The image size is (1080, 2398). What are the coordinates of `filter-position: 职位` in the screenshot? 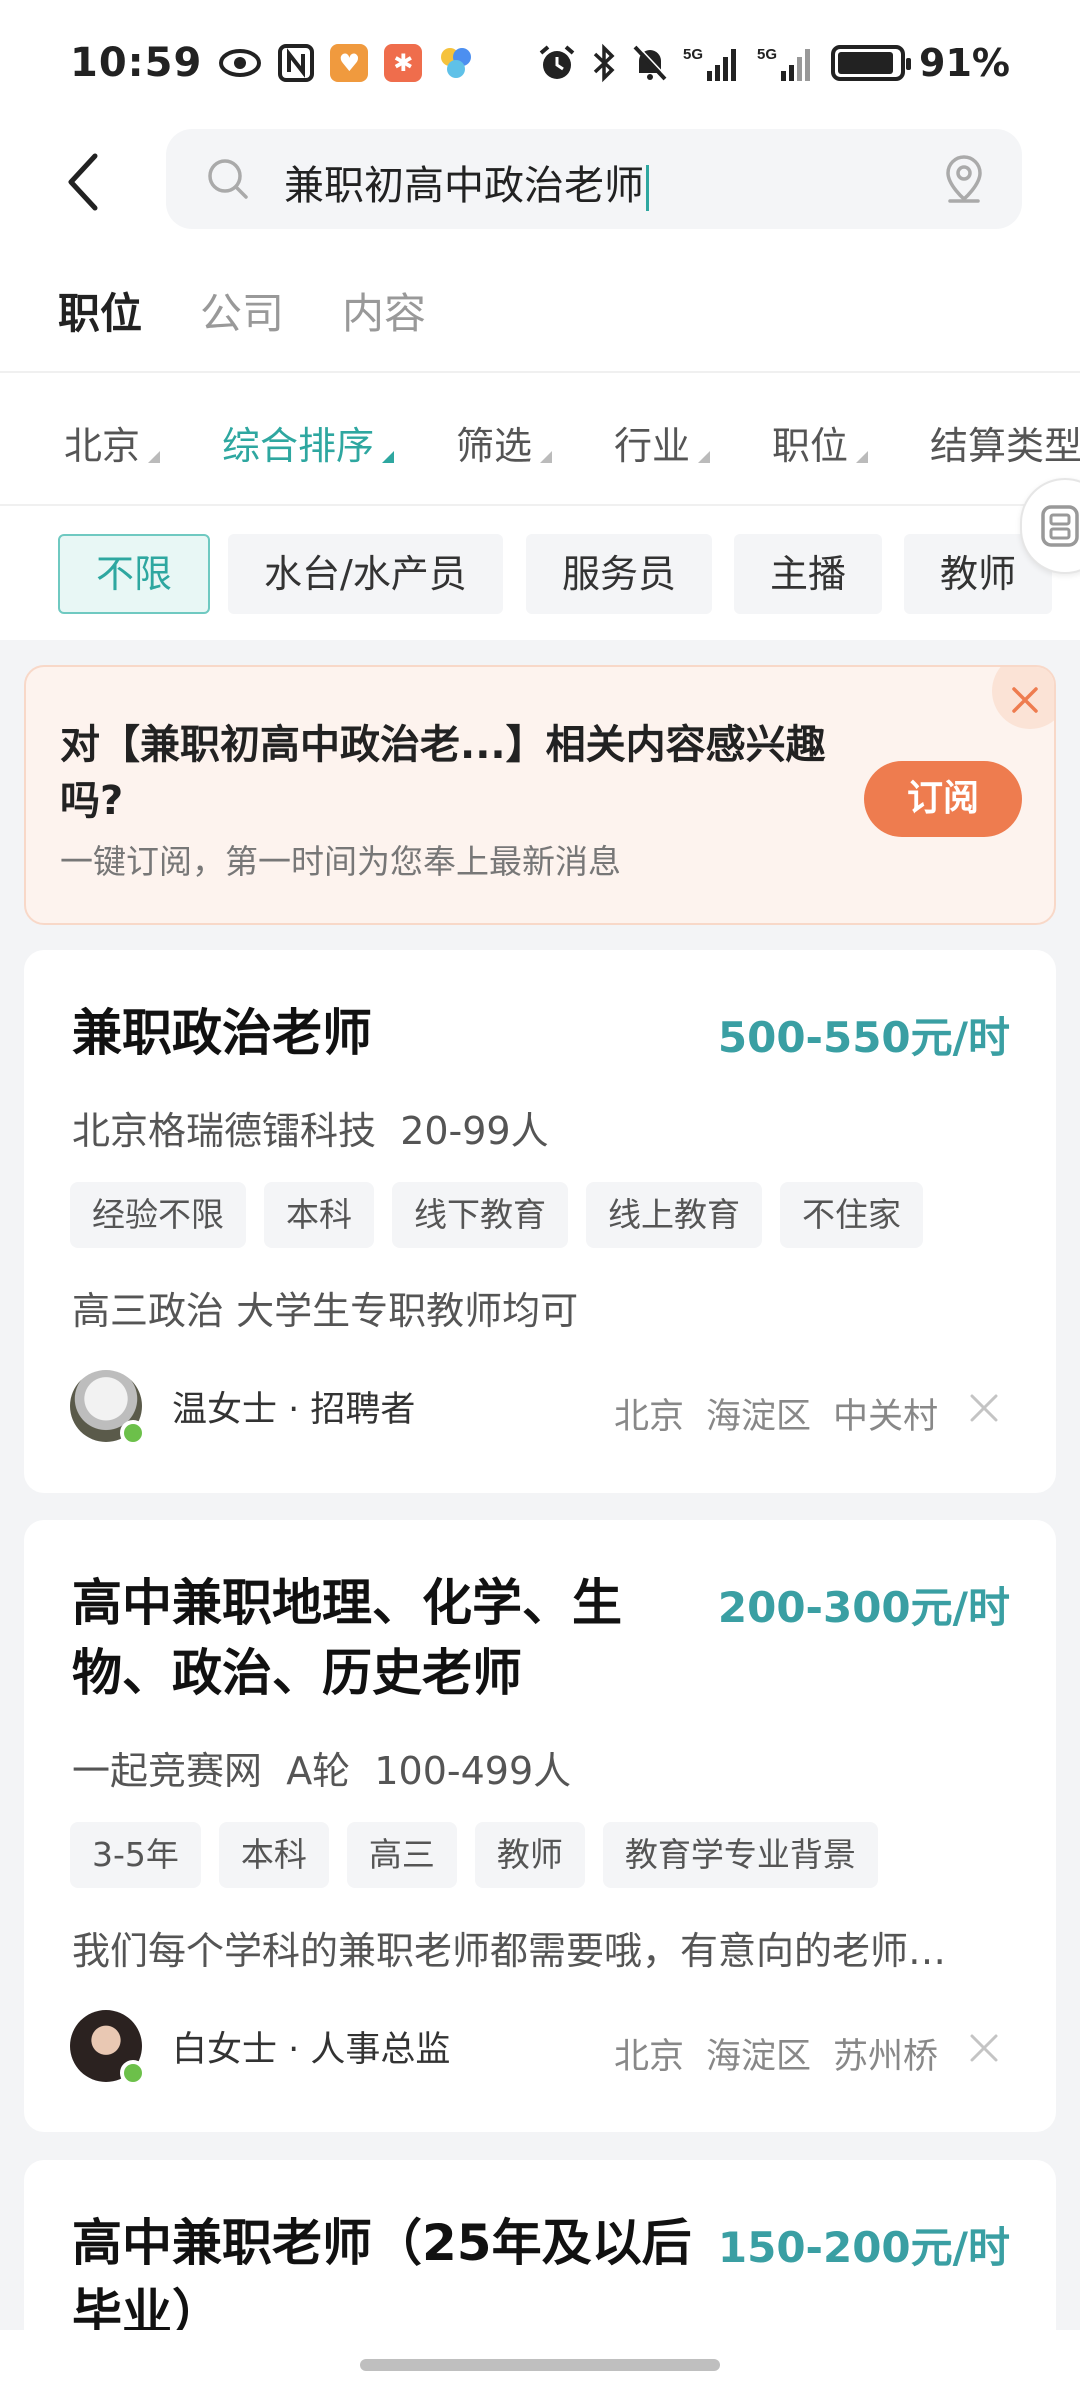 It's located at (820, 442).